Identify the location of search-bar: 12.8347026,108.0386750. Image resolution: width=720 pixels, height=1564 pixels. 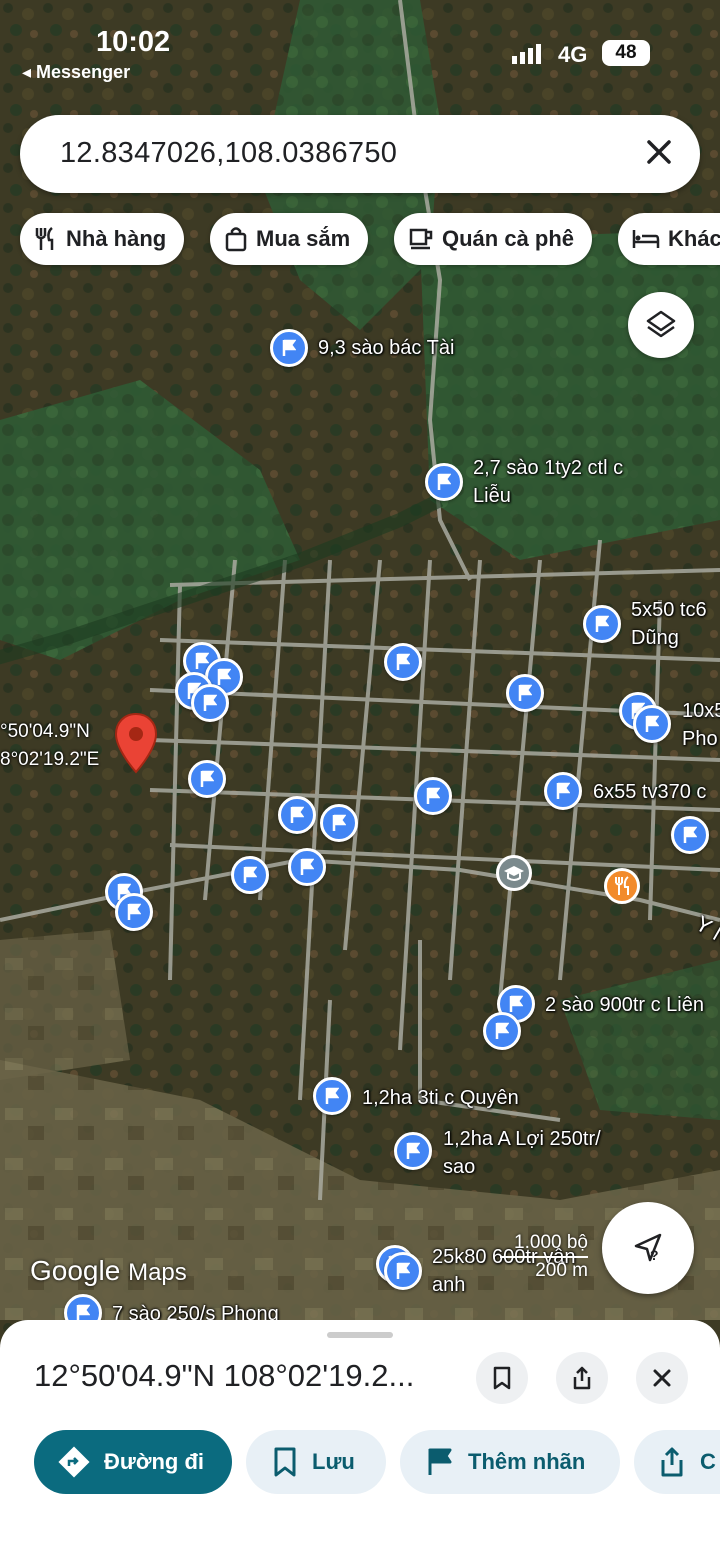
(360, 154).